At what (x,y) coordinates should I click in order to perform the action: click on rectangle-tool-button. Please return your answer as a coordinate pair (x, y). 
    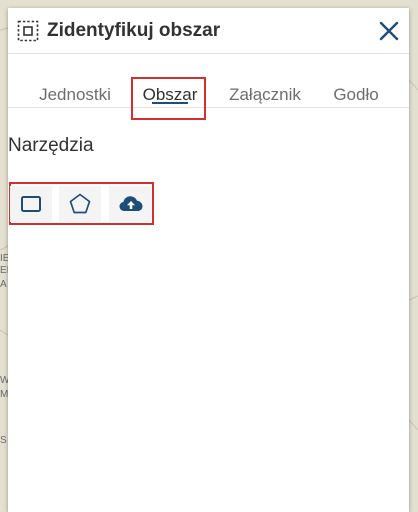
    Looking at the image, I should click on (31, 204).